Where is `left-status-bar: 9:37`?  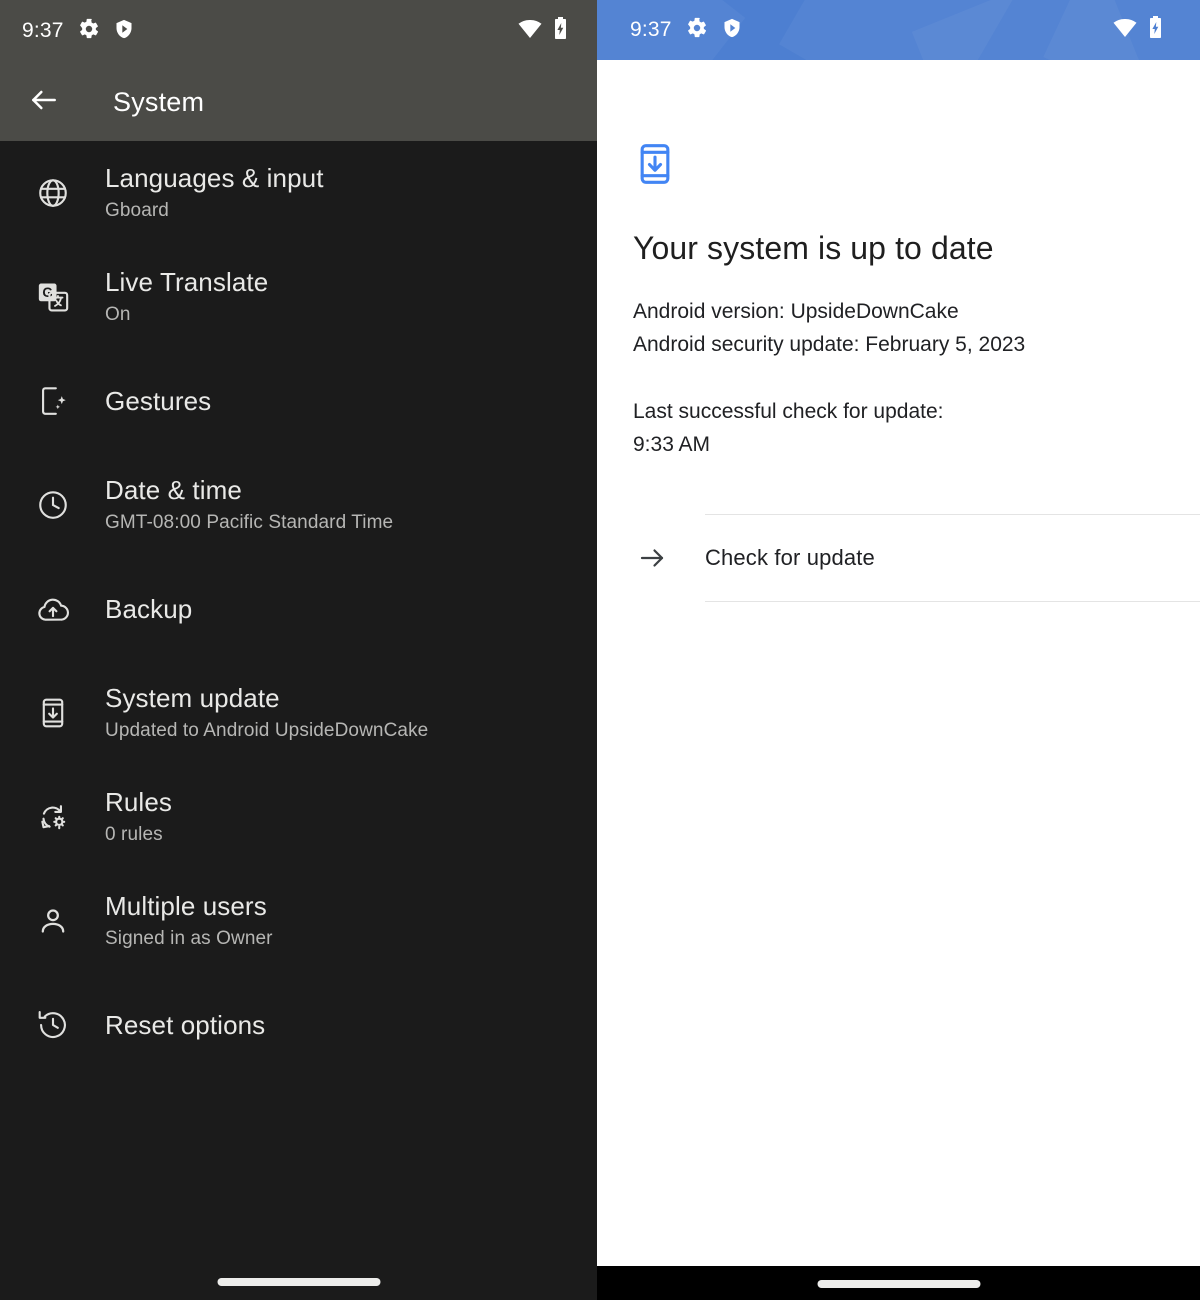
left-status-bar: 9:37 is located at coordinates (298, 31).